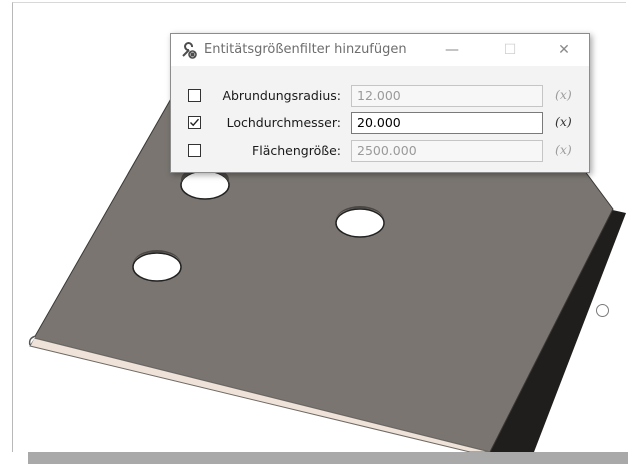 The height and width of the screenshot is (464, 628). I want to click on fillet-radius-variable-button: (x), so click(563, 94).